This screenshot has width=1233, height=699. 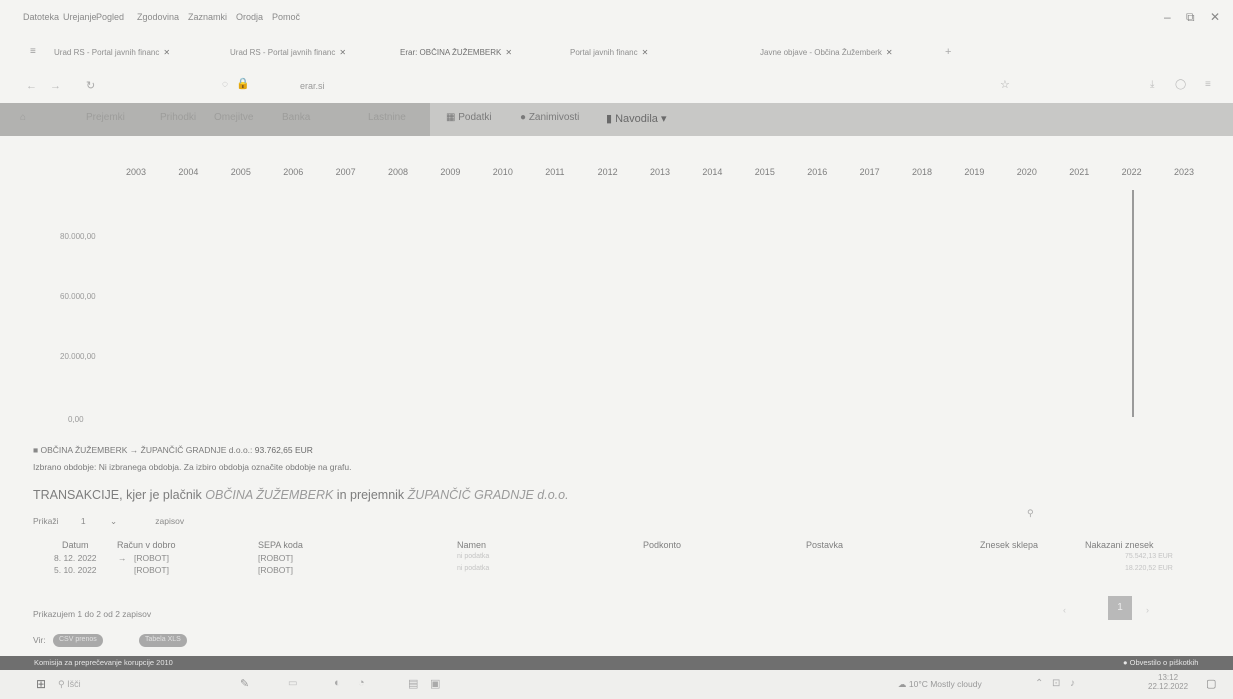 I want to click on tray-chevron-icon: ⌃, so click(x=1039, y=683).